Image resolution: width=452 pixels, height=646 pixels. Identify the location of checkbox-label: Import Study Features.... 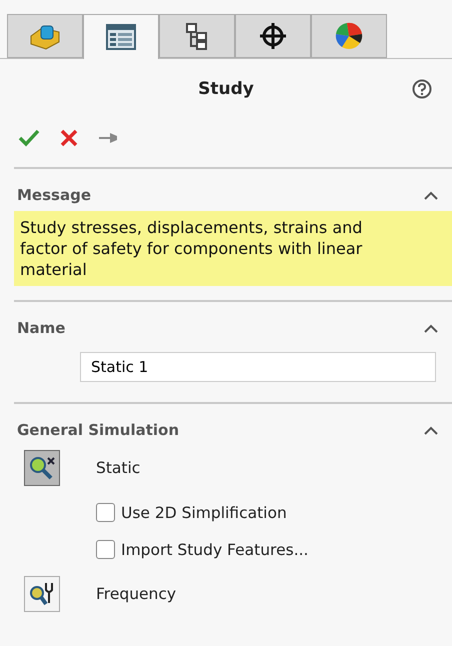
(214, 549).